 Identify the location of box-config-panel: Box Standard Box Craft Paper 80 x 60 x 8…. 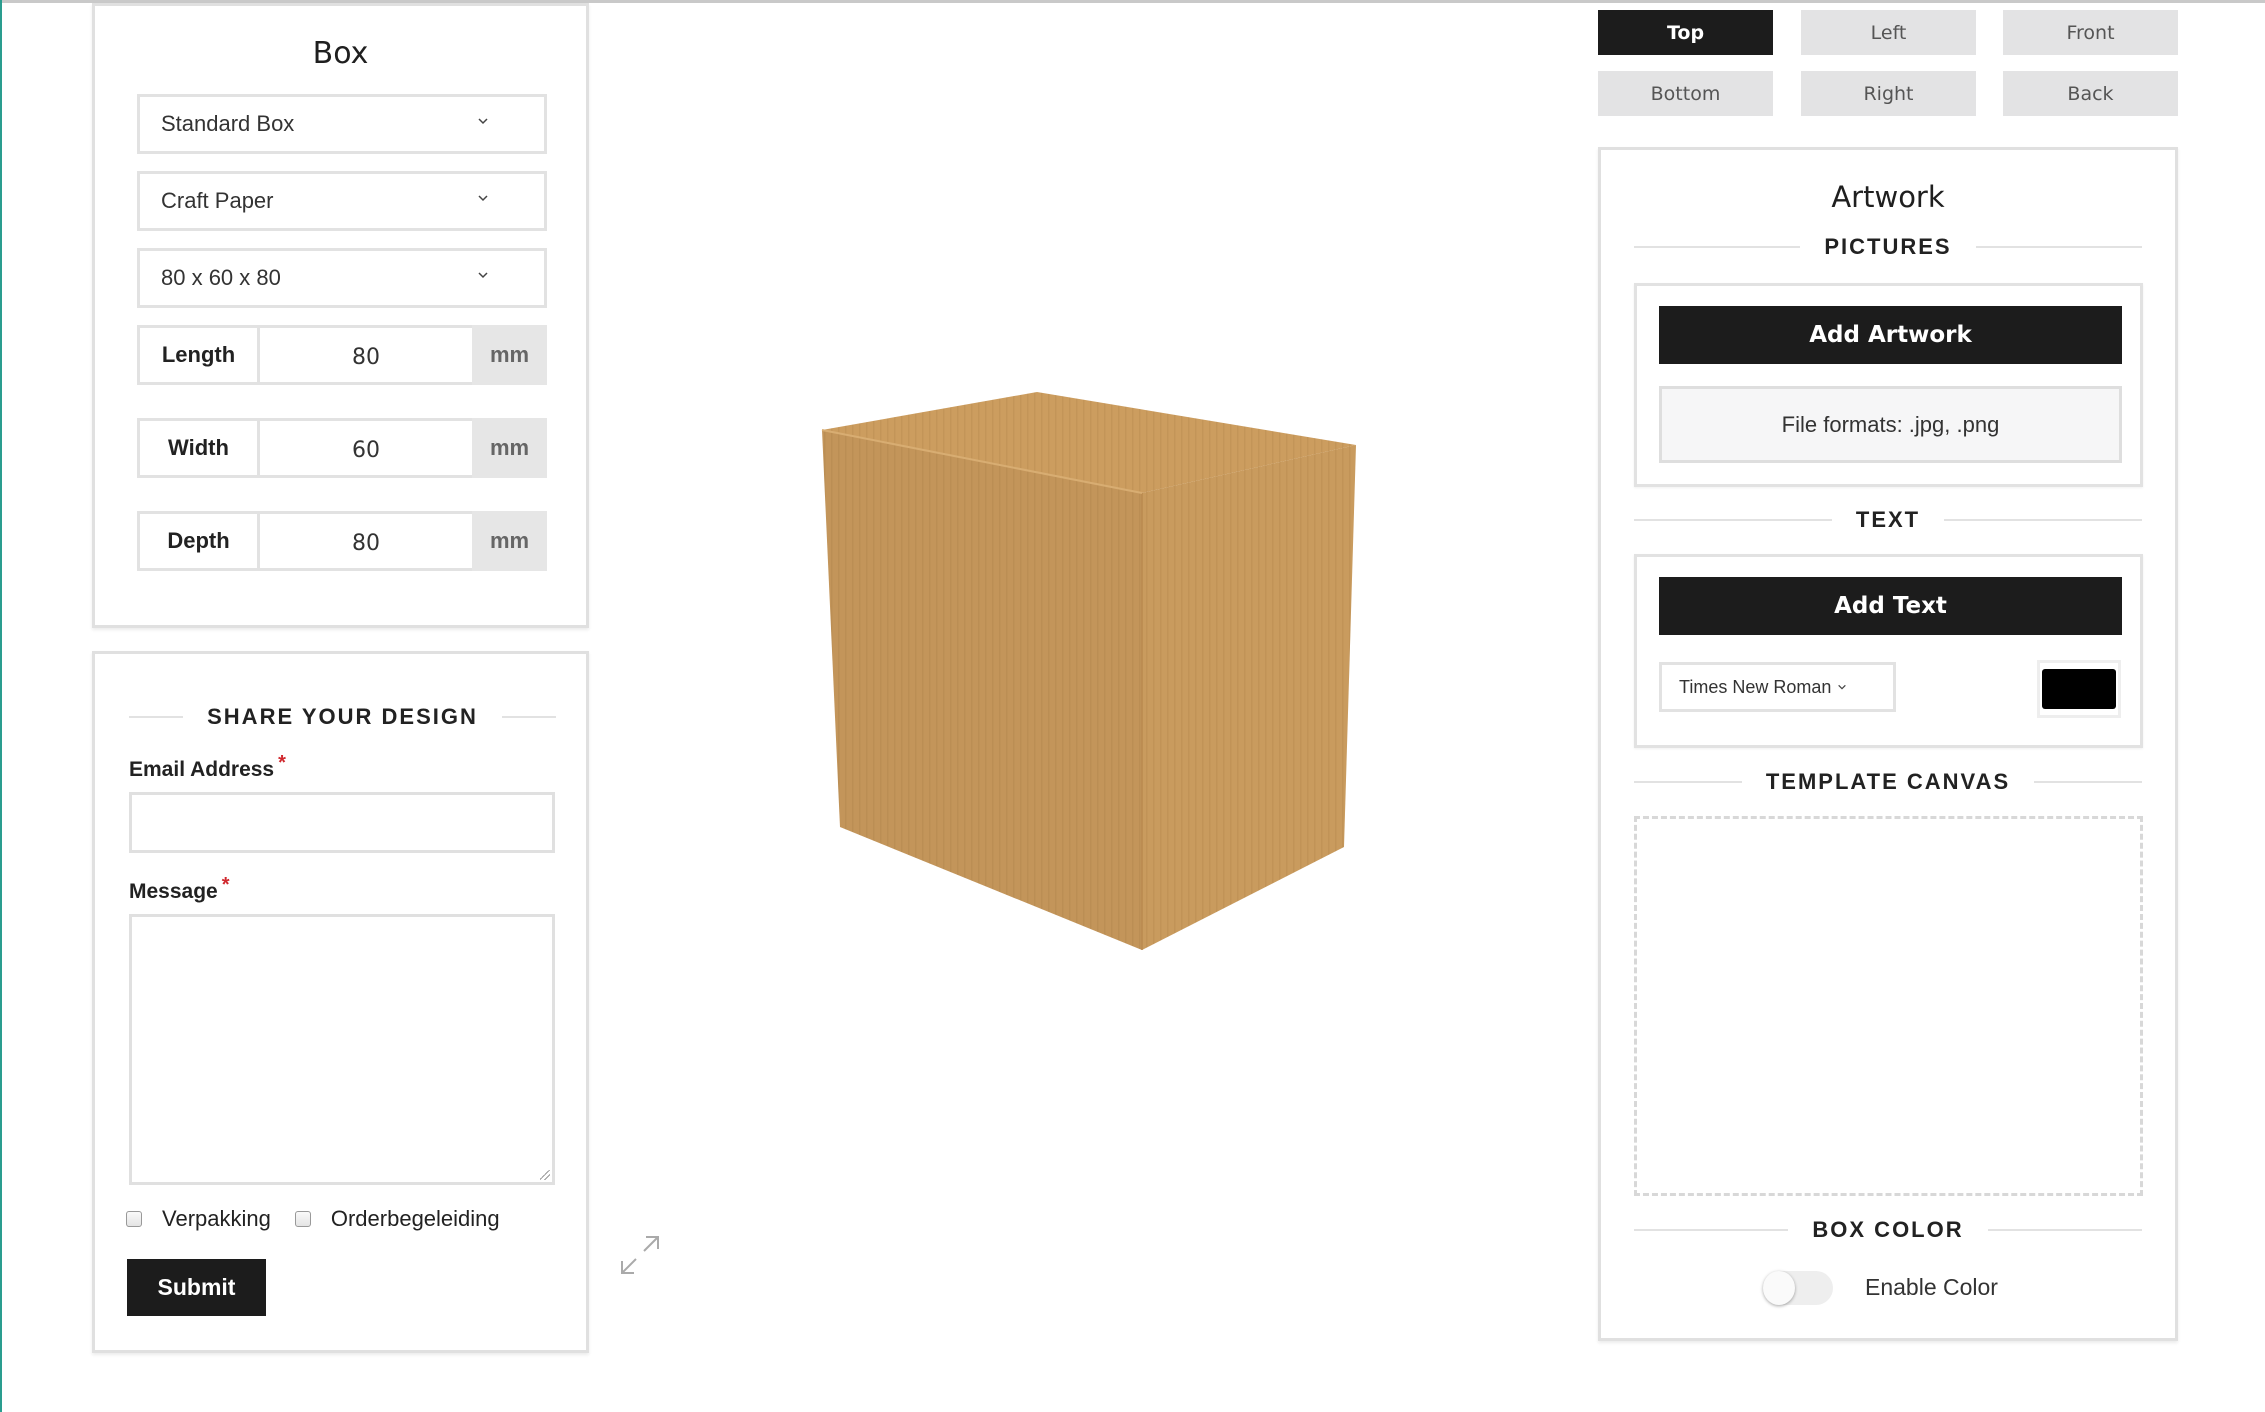
(340, 315).